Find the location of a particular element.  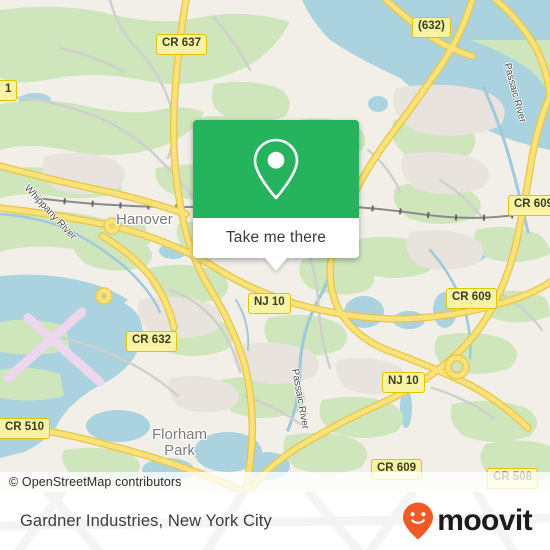

take-me-there-label: Take me there is located at coordinates (276, 237).